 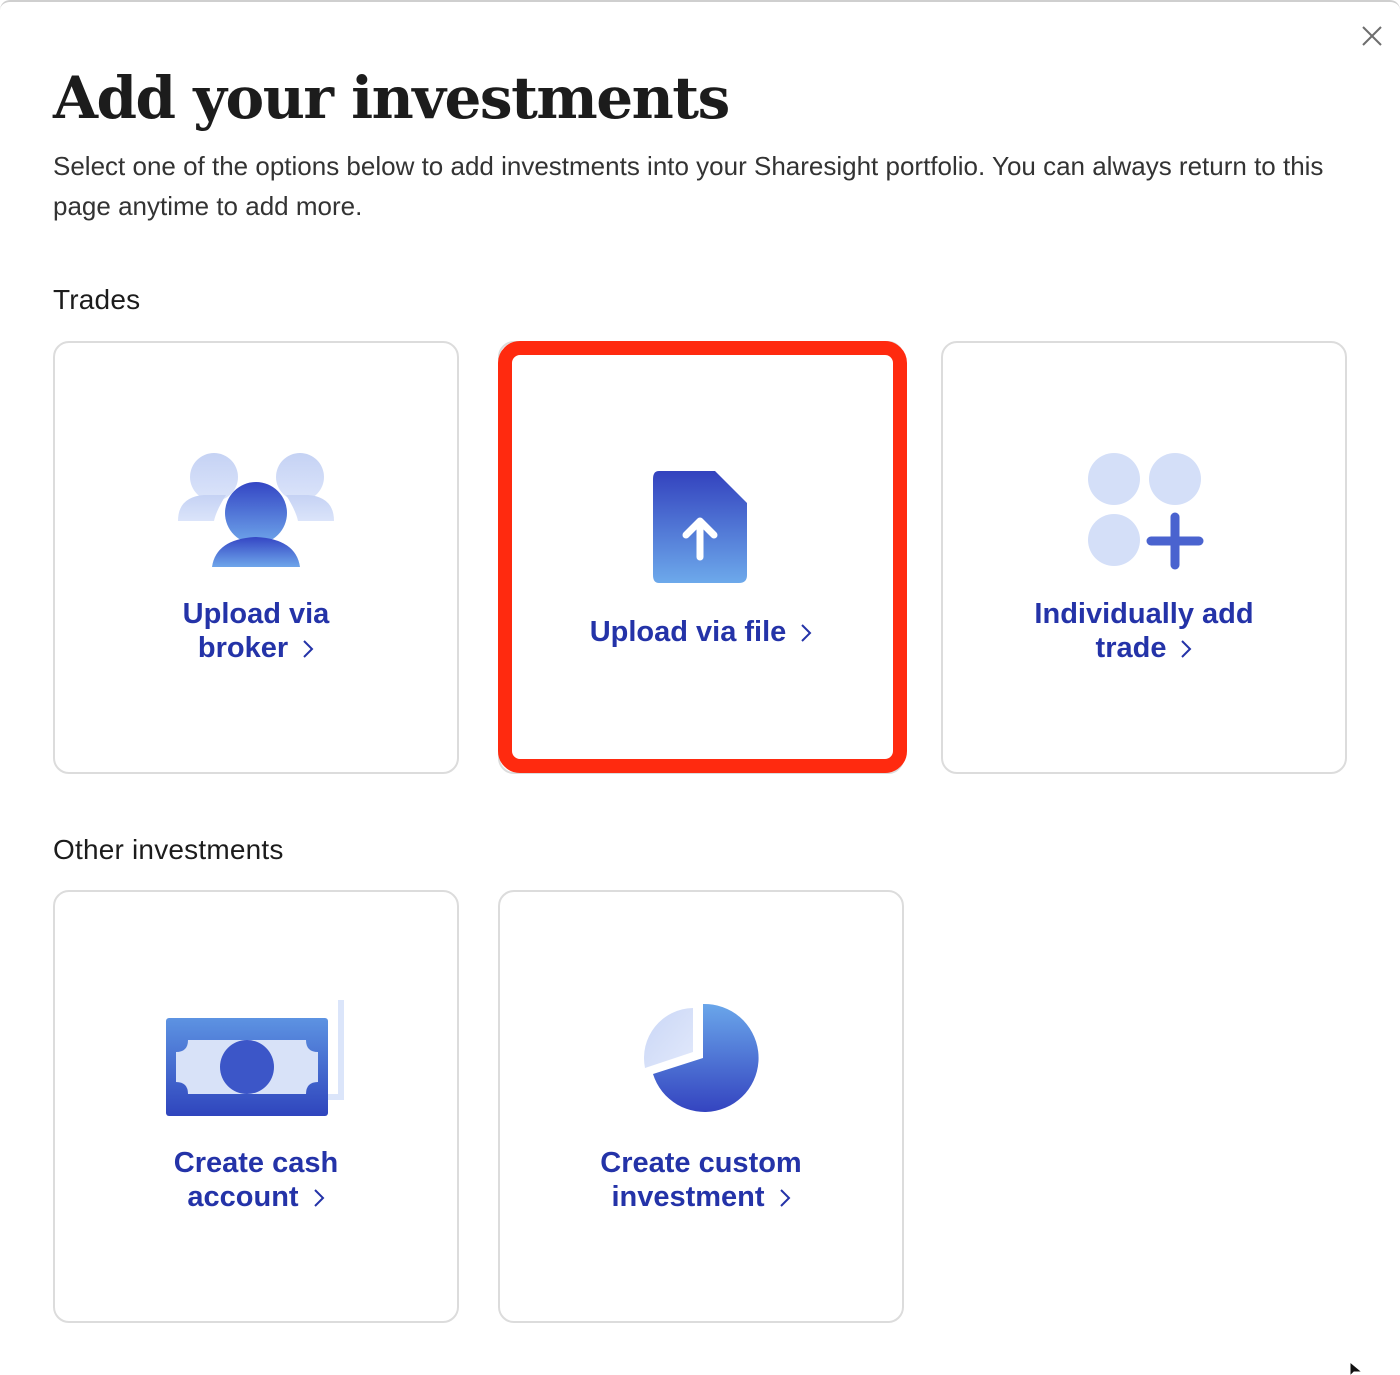 What do you see at coordinates (97, 299) in the screenshot?
I see `section-label-trades: Trades` at bounding box center [97, 299].